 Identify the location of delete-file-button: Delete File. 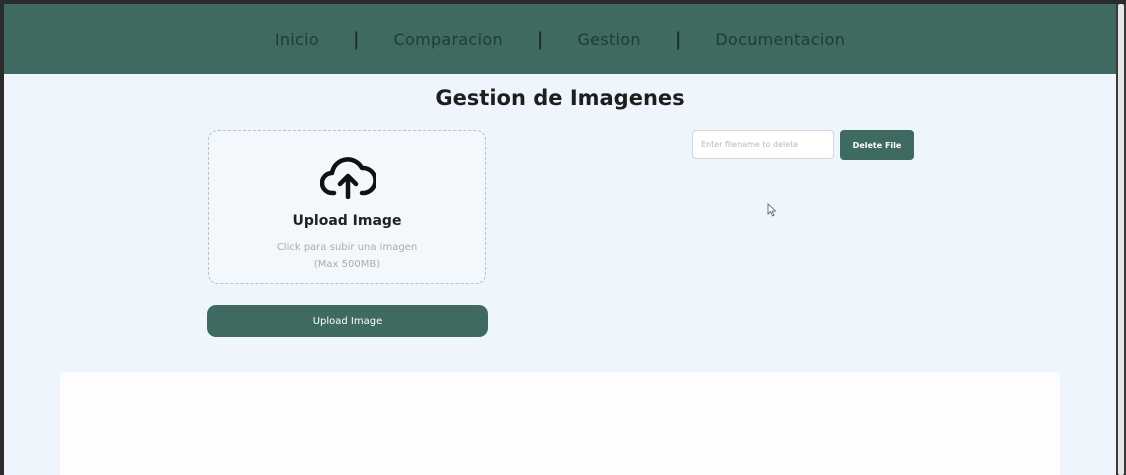
(877, 145).